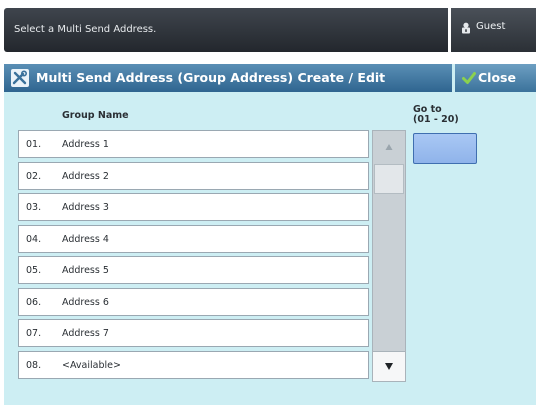 Image resolution: width=536 pixels, height=405 pixels. I want to click on column-header-group-name: Group Name, so click(95, 115).